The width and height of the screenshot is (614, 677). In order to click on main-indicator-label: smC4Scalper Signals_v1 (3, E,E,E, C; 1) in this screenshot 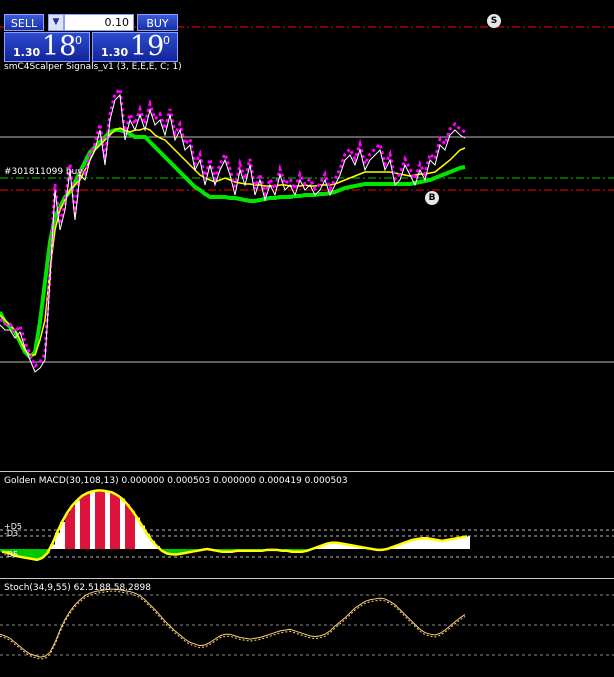, I will do `click(93, 67)`.